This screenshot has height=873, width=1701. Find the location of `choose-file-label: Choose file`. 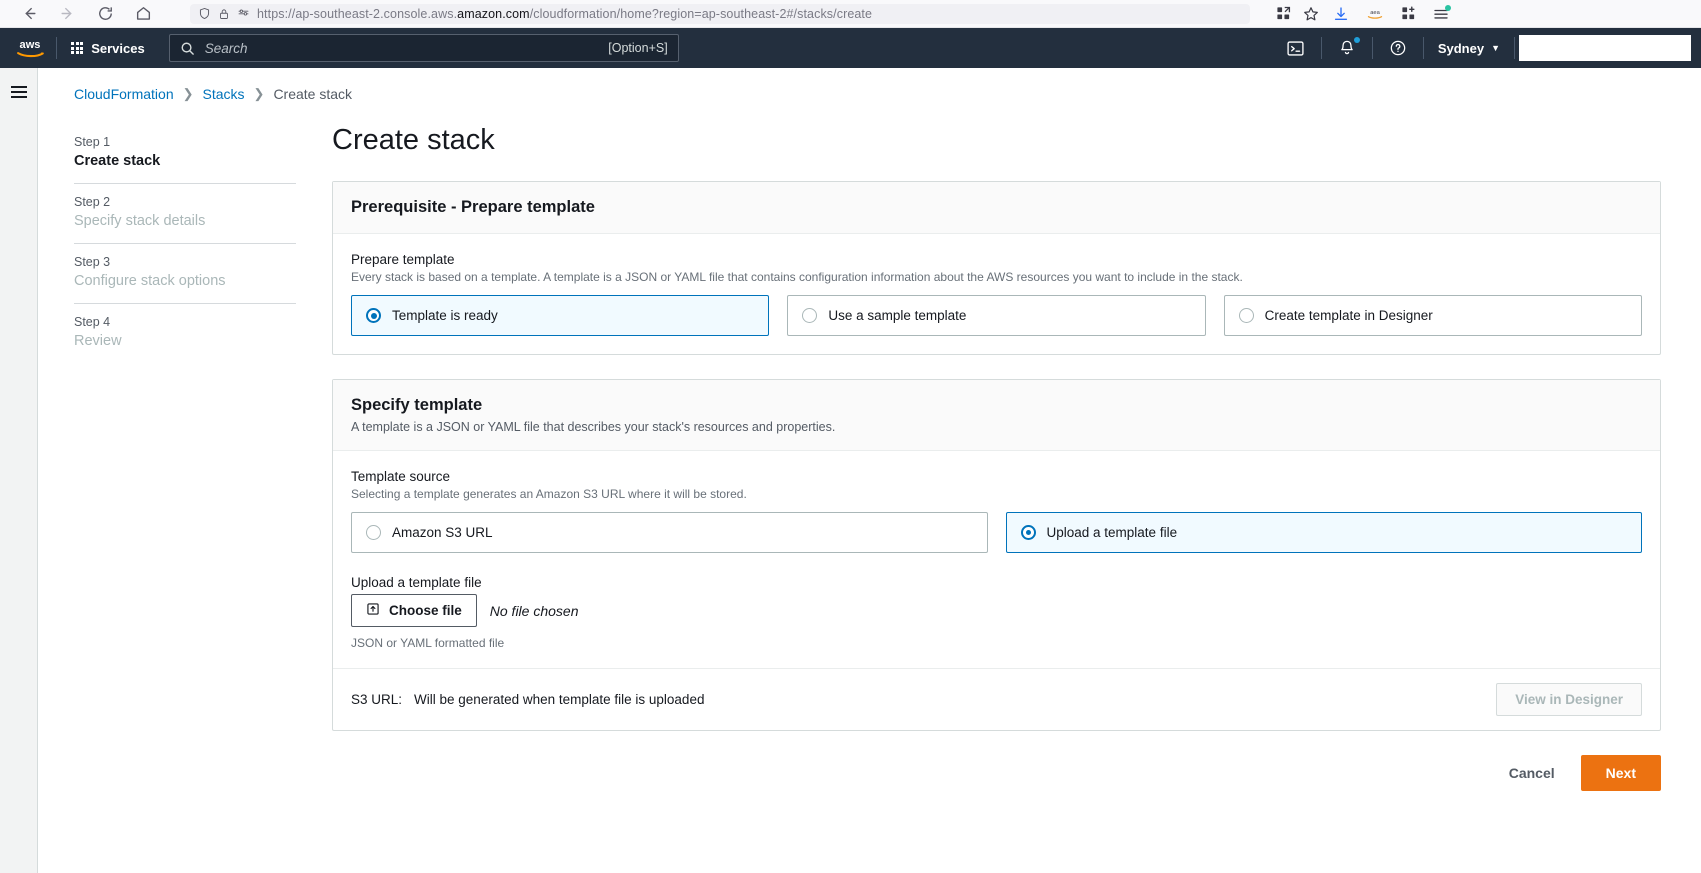

choose-file-label: Choose file is located at coordinates (425, 610).